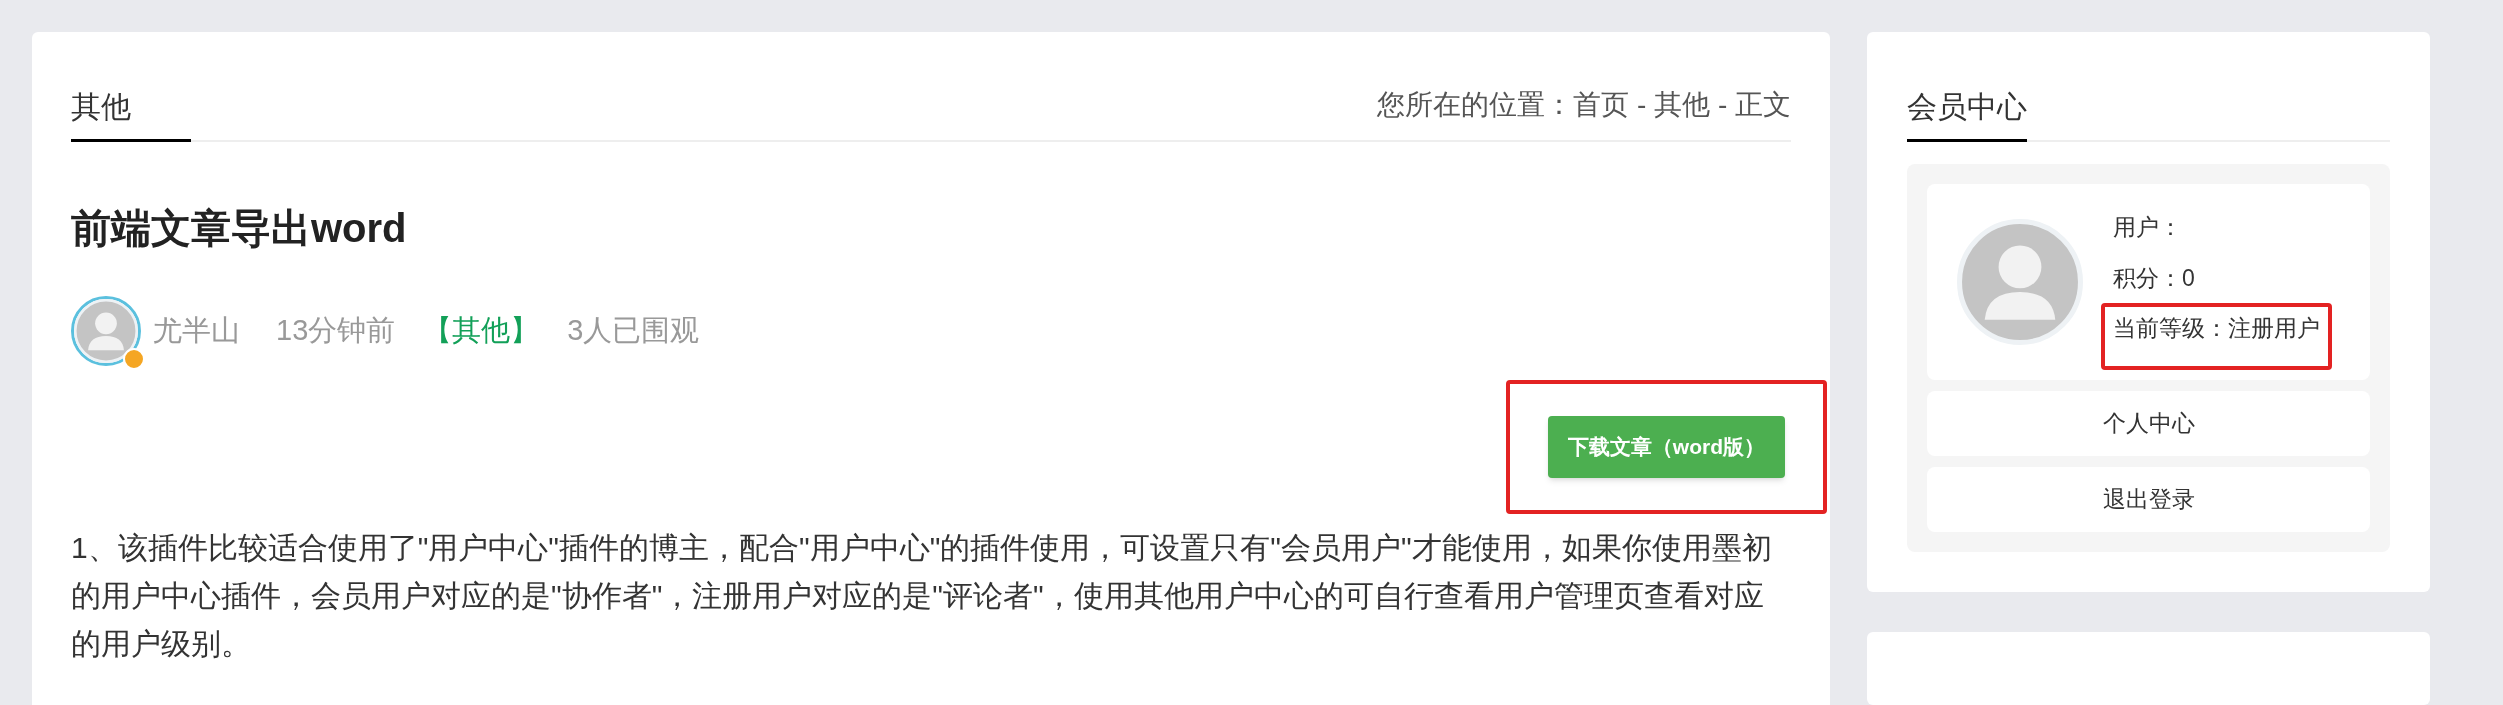 This screenshot has height=705, width=2503. Describe the element at coordinates (2216, 336) in the screenshot. I see `profile-field: 当前等级：注册用户` at that location.